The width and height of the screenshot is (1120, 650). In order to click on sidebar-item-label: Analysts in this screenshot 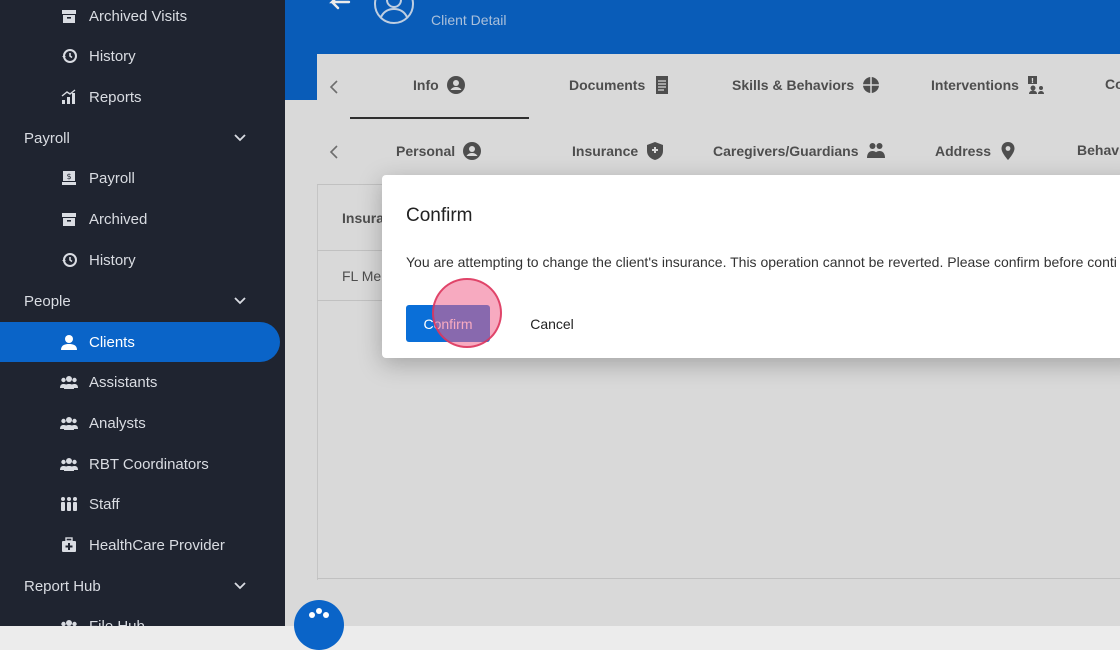, I will do `click(117, 423)`.